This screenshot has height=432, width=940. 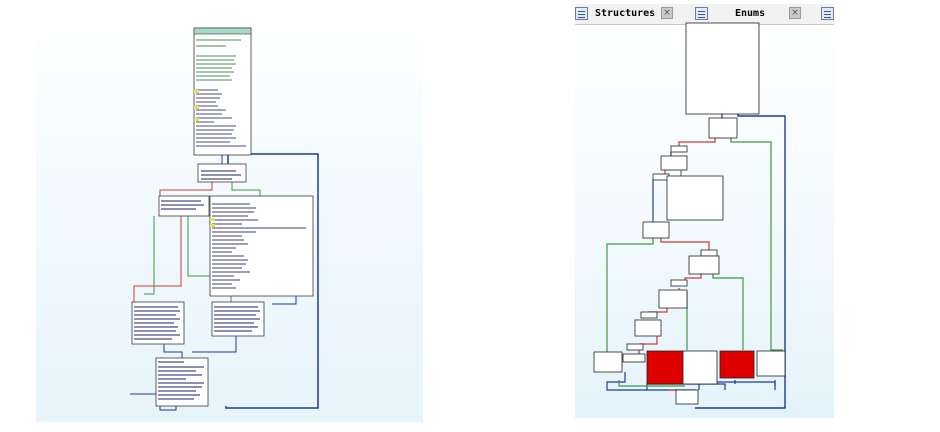 I want to click on graph-node-entry, so click(x=222, y=91).